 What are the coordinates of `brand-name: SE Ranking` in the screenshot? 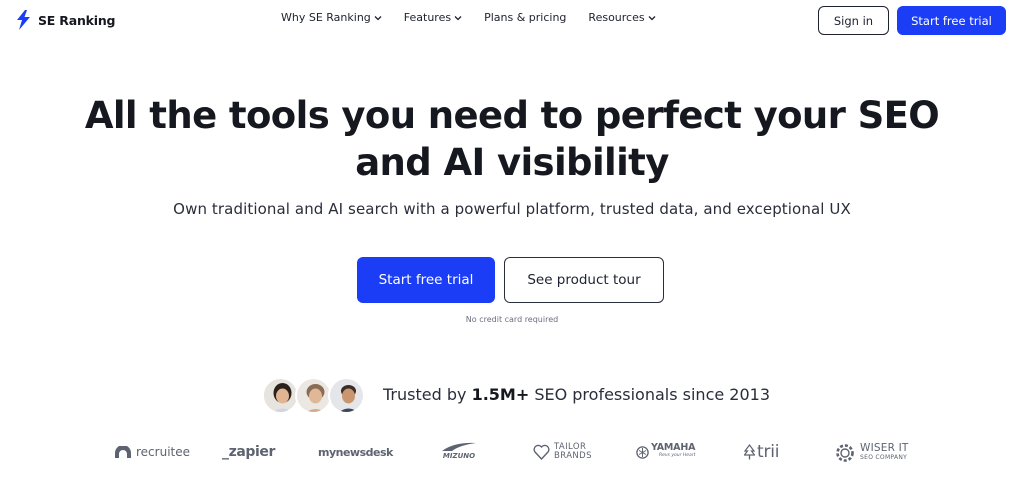 It's located at (77, 20).